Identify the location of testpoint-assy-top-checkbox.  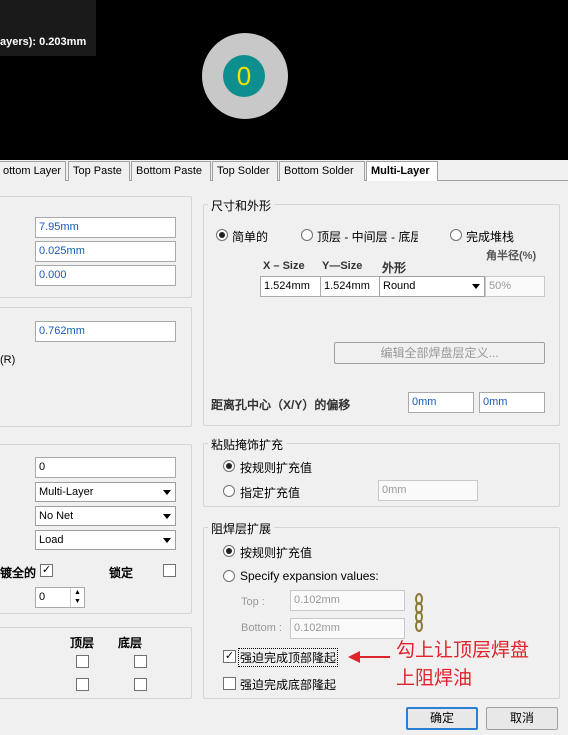
(82, 684).